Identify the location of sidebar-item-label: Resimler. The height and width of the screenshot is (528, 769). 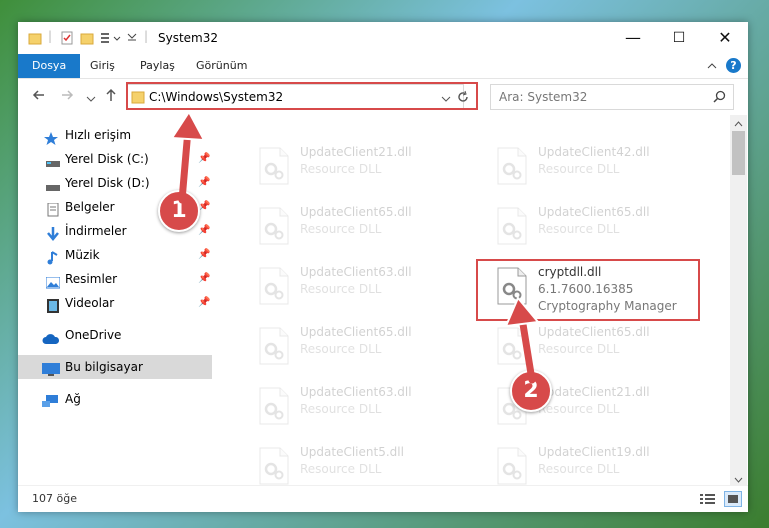
(91, 279).